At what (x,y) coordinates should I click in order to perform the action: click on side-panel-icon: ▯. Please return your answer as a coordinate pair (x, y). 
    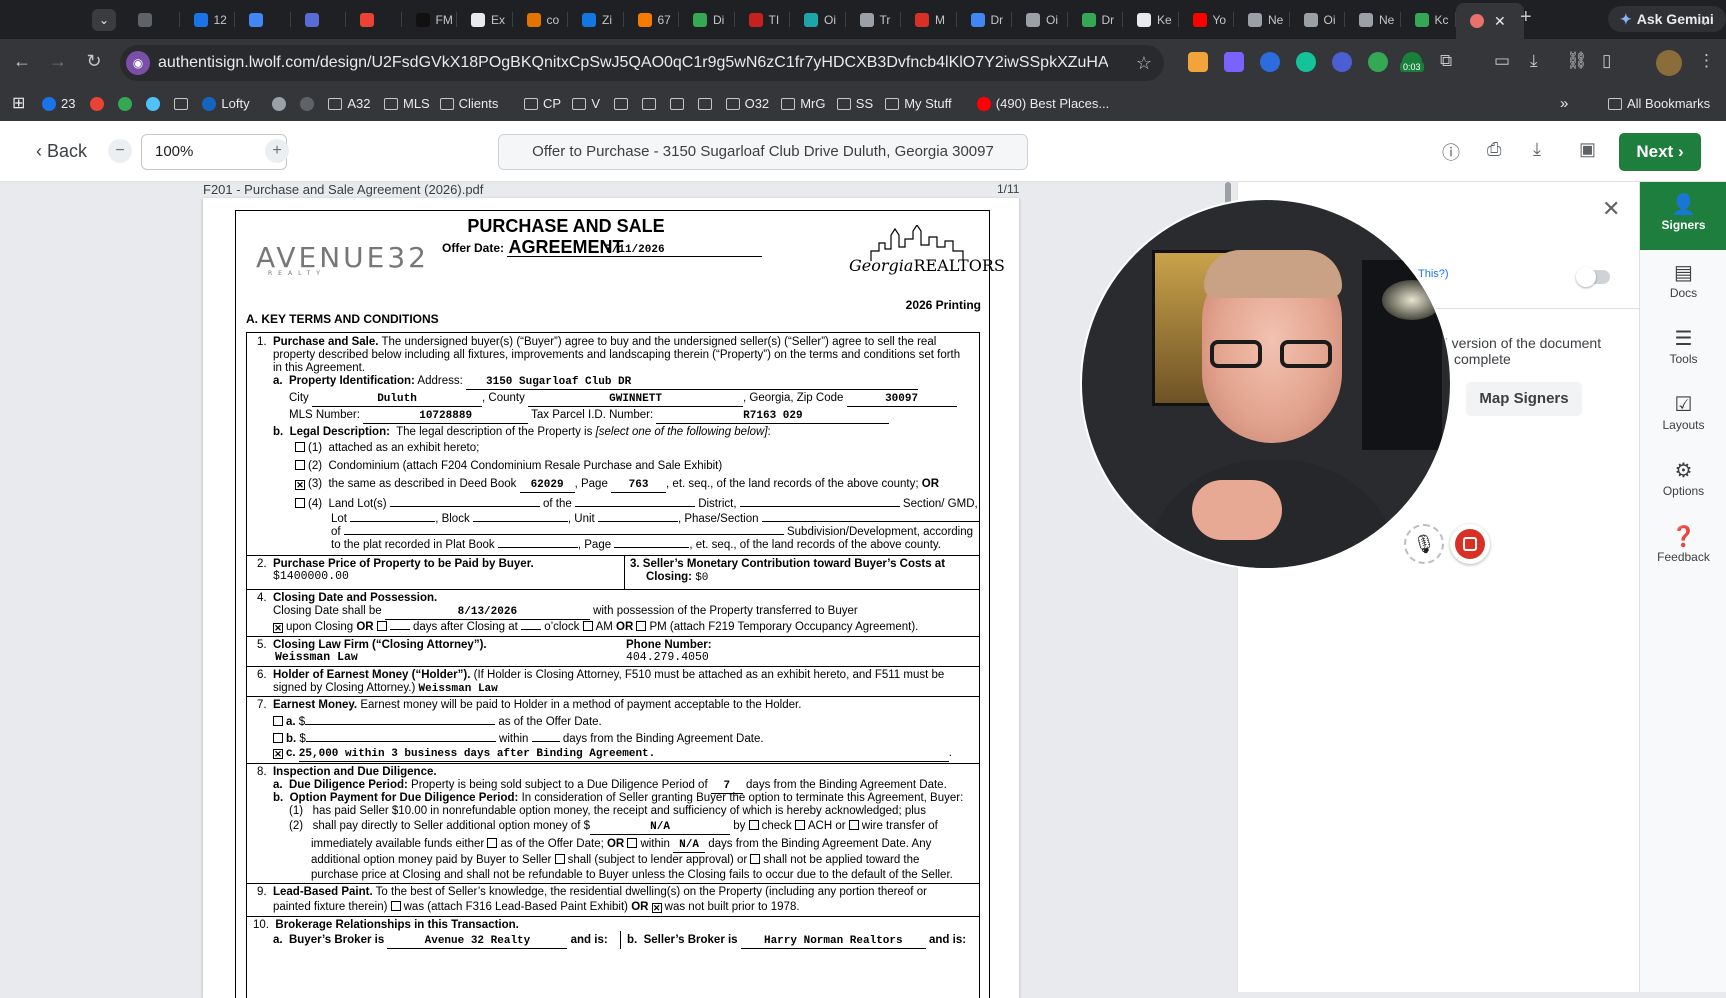
    Looking at the image, I should click on (1606, 61).